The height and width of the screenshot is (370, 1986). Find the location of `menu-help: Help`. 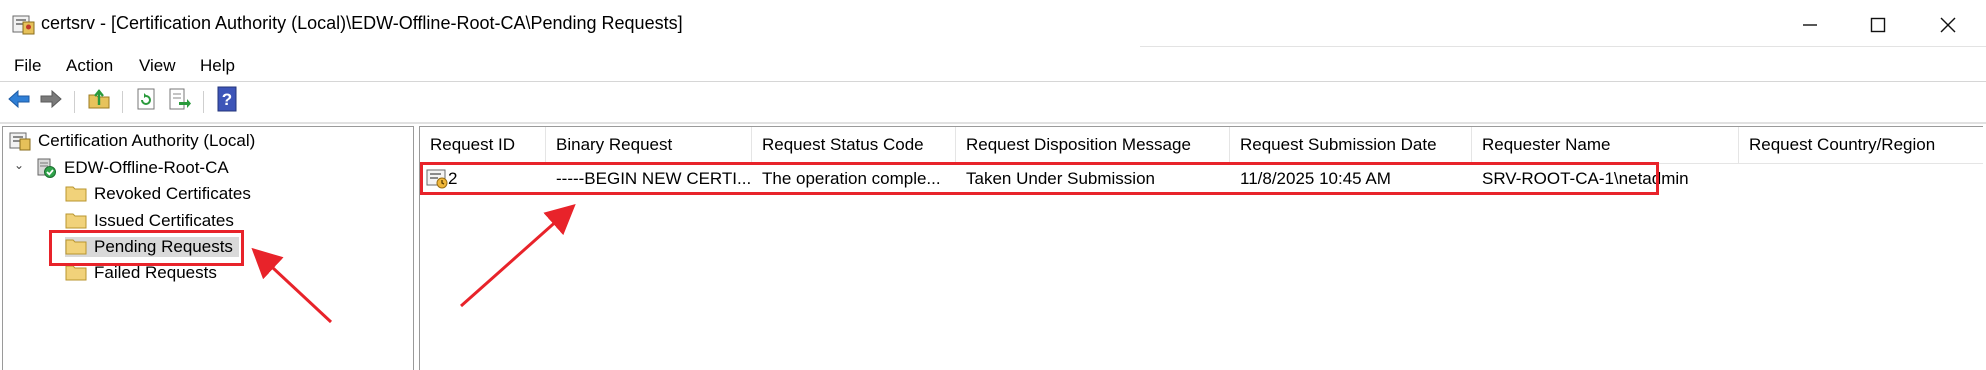

menu-help: Help is located at coordinates (217, 66).